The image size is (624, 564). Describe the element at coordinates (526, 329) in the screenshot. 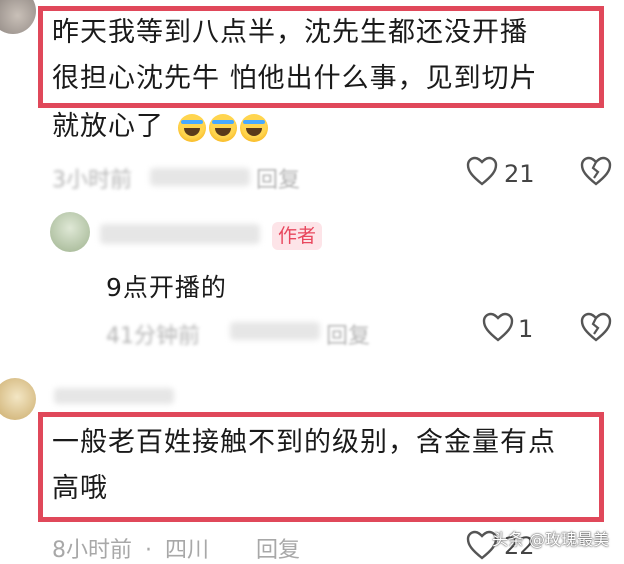

I see `like-count: 1` at that location.